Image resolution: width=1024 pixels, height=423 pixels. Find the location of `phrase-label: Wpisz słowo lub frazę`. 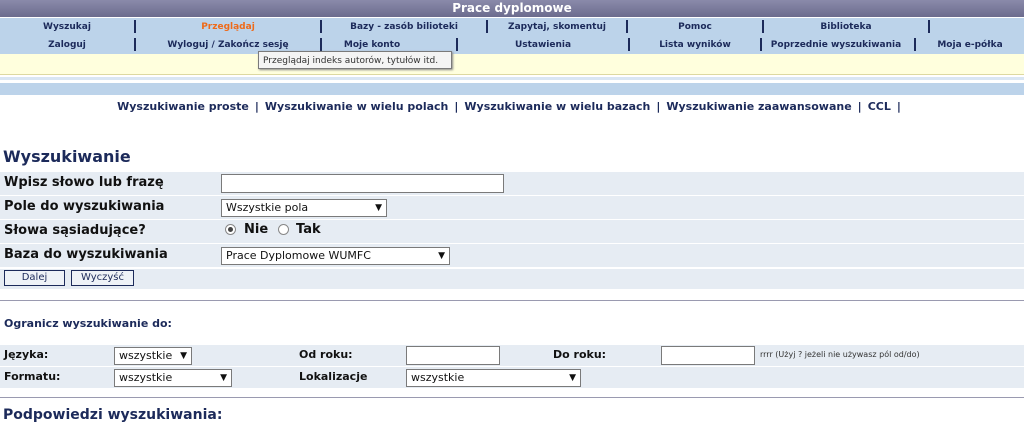

phrase-label: Wpisz słowo lub frazę is located at coordinates (84, 182).